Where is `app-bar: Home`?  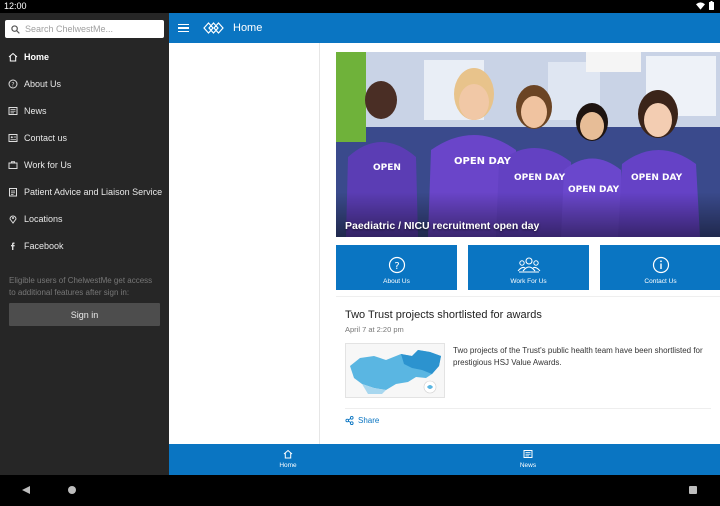
app-bar: Home is located at coordinates (444, 28).